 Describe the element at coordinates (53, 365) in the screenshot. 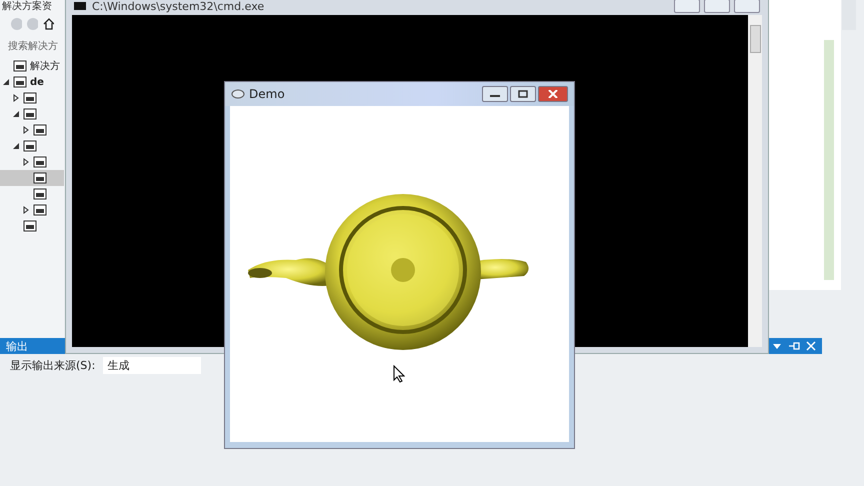

I see `source-label: 显示输出来源(S):` at that location.